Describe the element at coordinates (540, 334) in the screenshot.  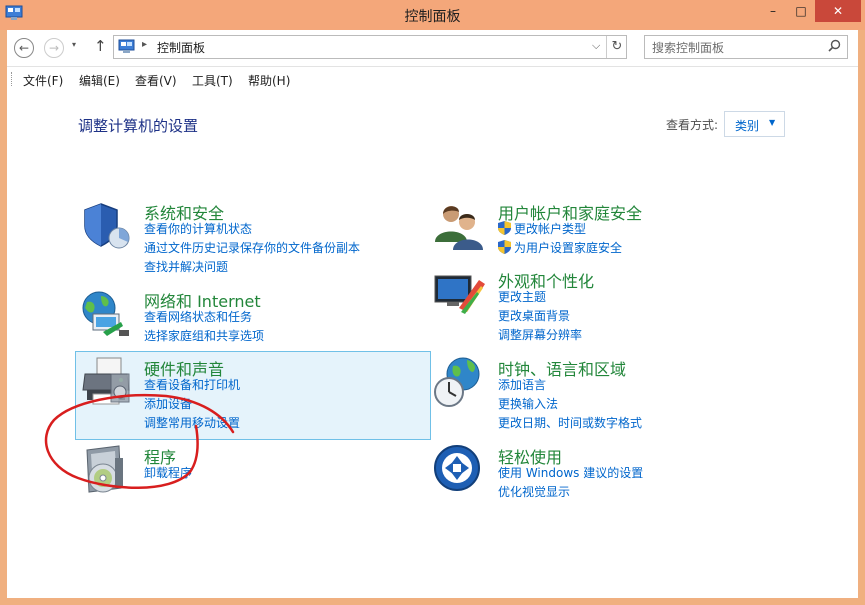
I see `category-link: 调整屏幕分辨率` at that location.